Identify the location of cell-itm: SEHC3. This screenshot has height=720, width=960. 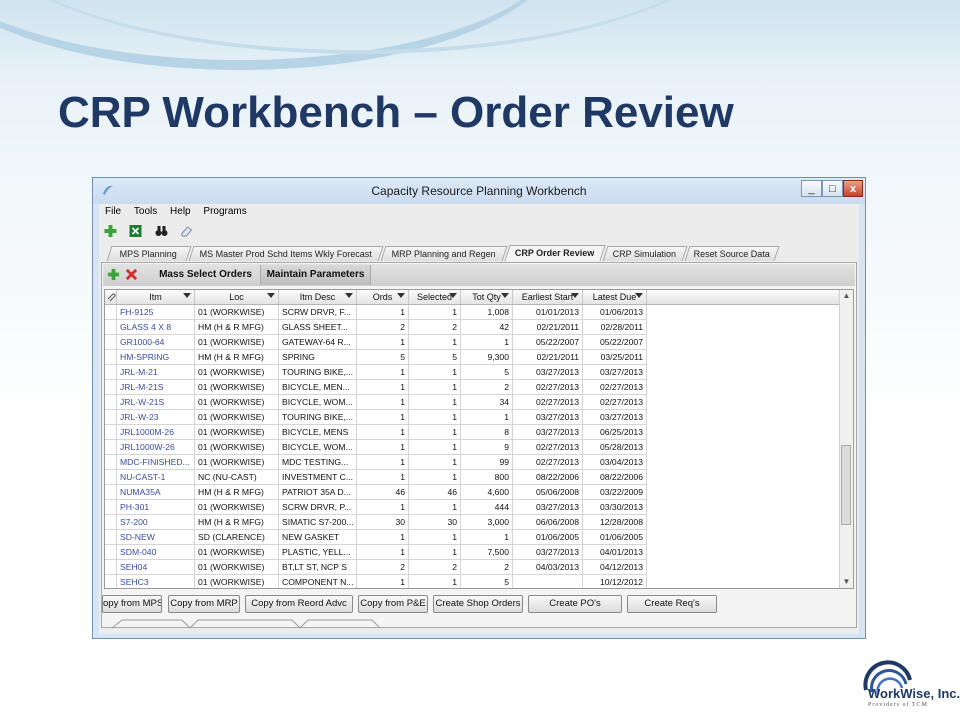
(156, 581).